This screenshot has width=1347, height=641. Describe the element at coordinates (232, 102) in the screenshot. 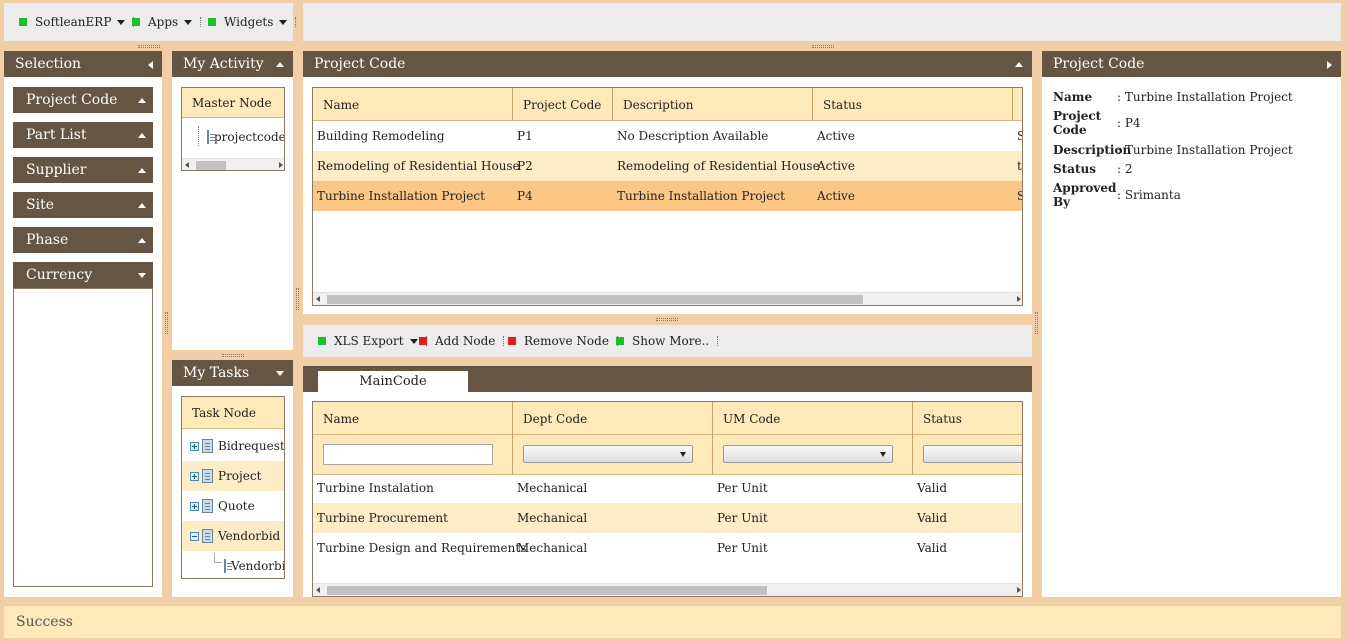

I see `column-label: Master Node` at that location.